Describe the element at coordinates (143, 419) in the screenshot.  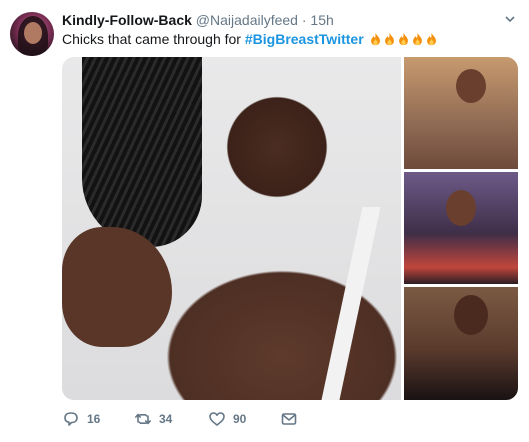
I see `retweet-icon` at that location.